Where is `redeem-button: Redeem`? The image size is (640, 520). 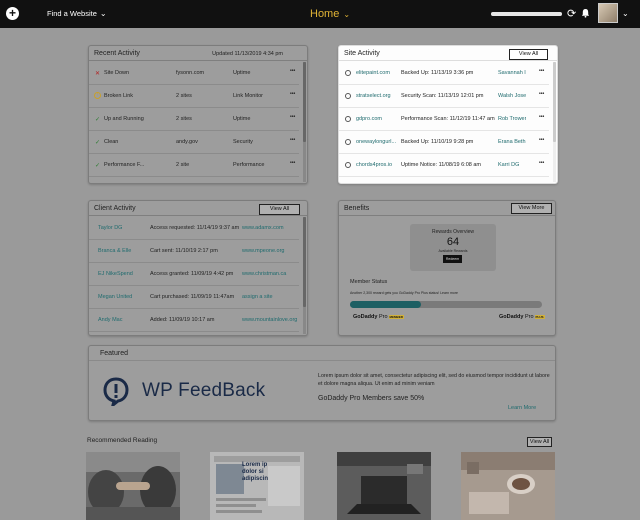 redeem-button: Redeem is located at coordinates (452, 259).